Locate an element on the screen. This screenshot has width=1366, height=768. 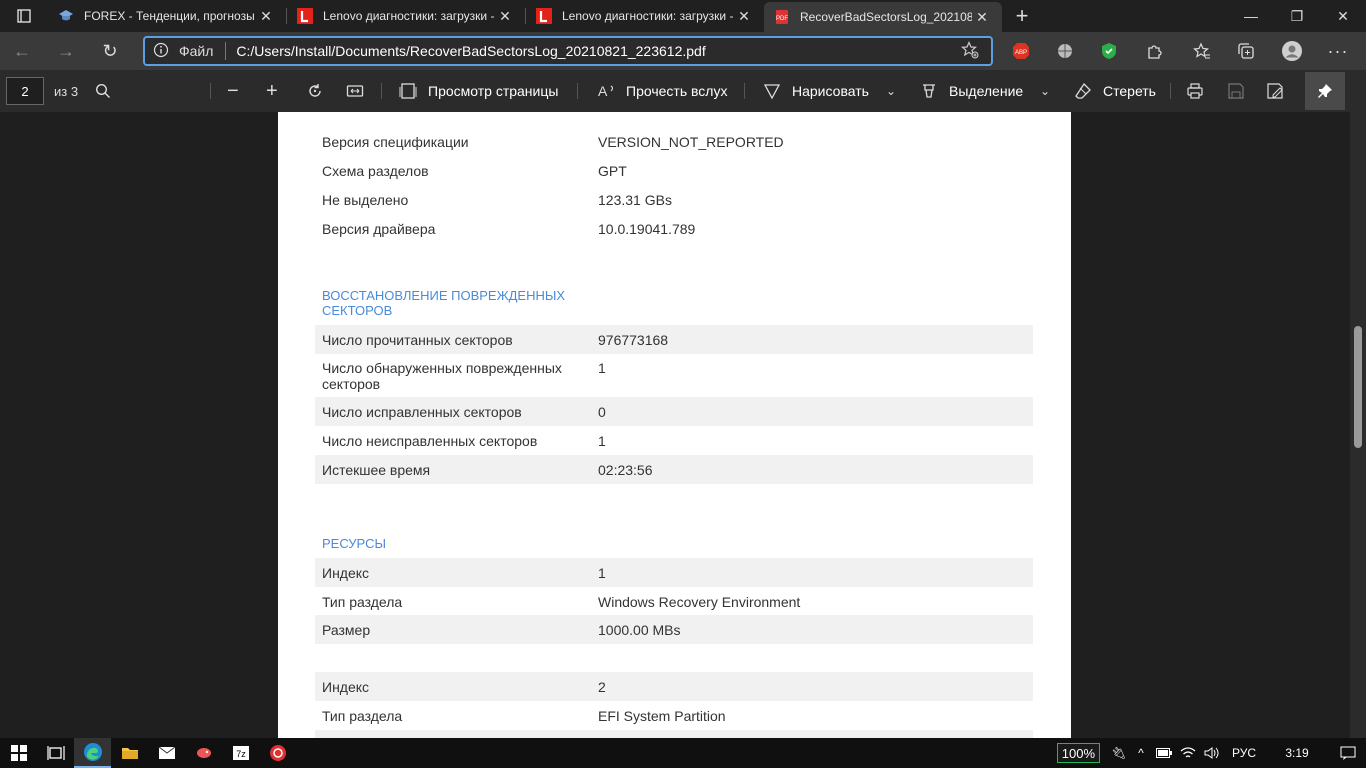
minimize-button: — is located at coordinates (1251, 16).